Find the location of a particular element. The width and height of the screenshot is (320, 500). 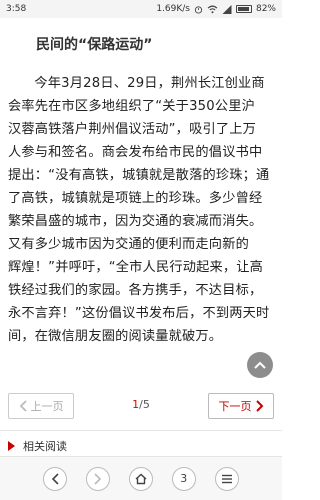

network-speed: 1.69K/s is located at coordinates (173, 9).